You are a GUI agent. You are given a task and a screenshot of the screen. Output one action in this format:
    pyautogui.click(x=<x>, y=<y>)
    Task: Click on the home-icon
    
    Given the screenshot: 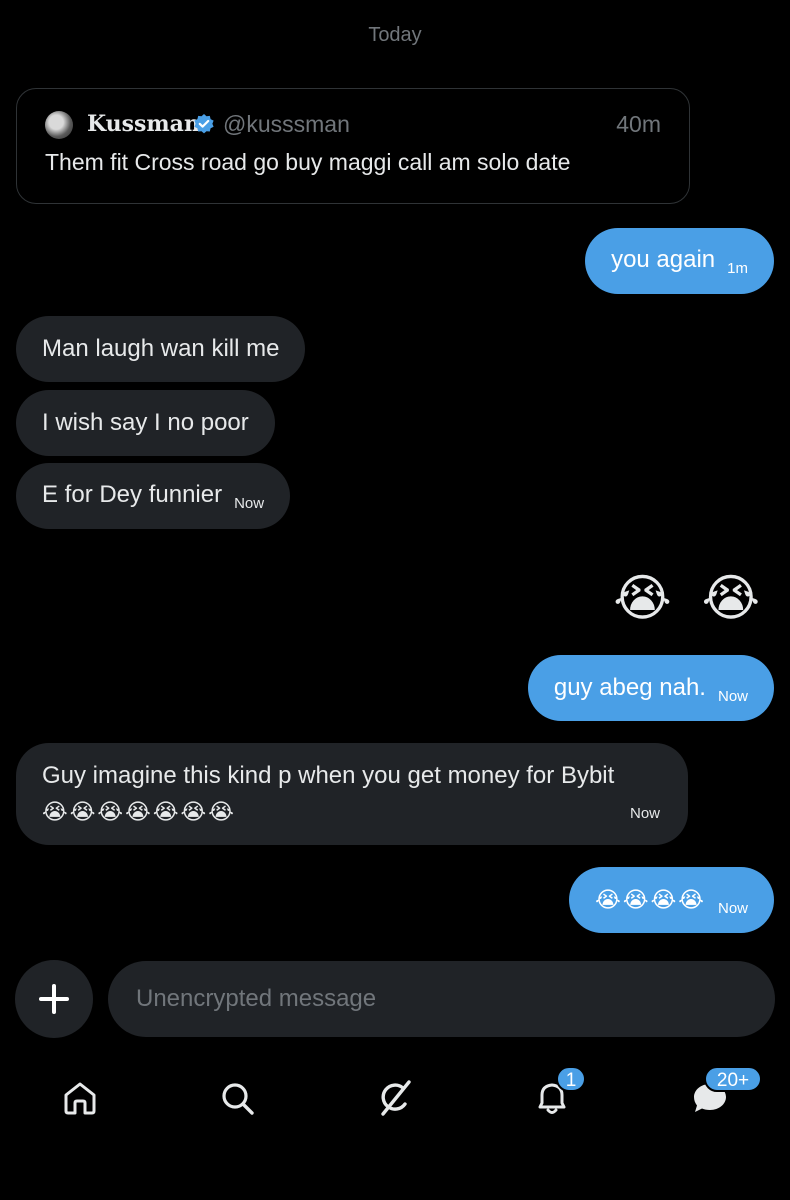 What is the action you would take?
    pyautogui.click(x=80, y=1098)
    